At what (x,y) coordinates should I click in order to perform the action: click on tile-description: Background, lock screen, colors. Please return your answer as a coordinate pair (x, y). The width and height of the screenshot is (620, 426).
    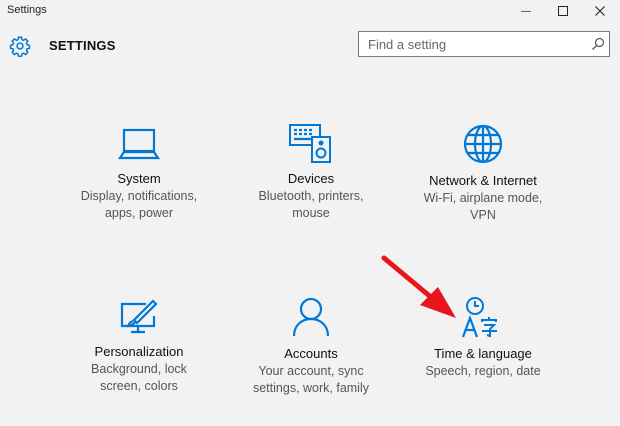
    Looking at the image, I should click on (139, 377).